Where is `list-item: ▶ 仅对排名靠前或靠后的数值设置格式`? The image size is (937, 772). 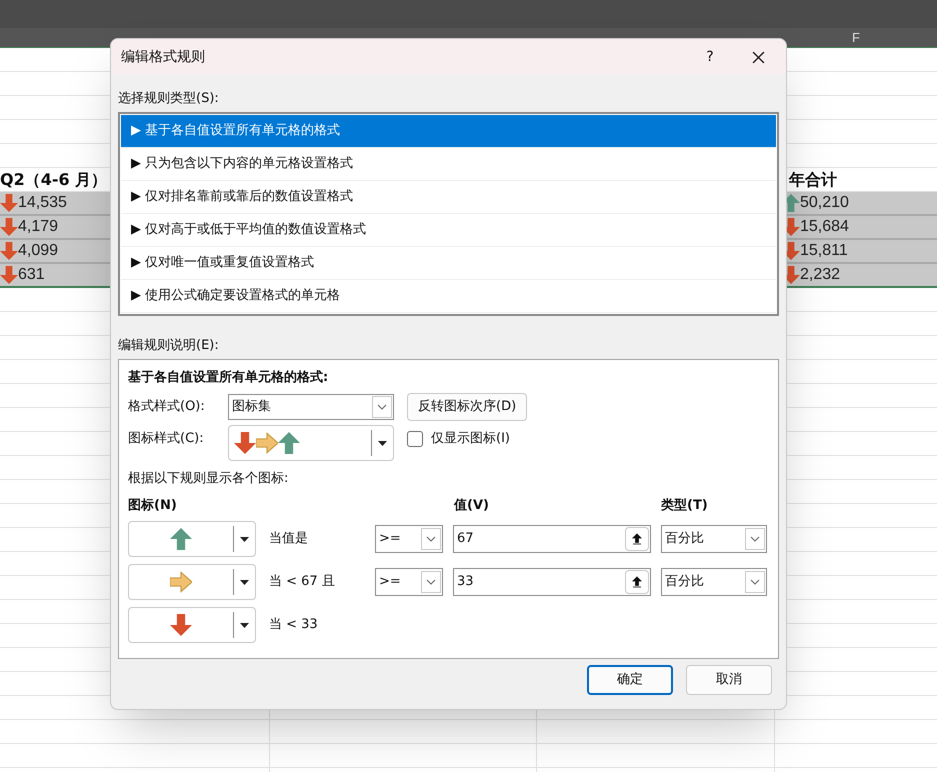 list-item: ▶ 仅对排名靠前或靠后的数值设置格式 is located at coordinates (448, 197).